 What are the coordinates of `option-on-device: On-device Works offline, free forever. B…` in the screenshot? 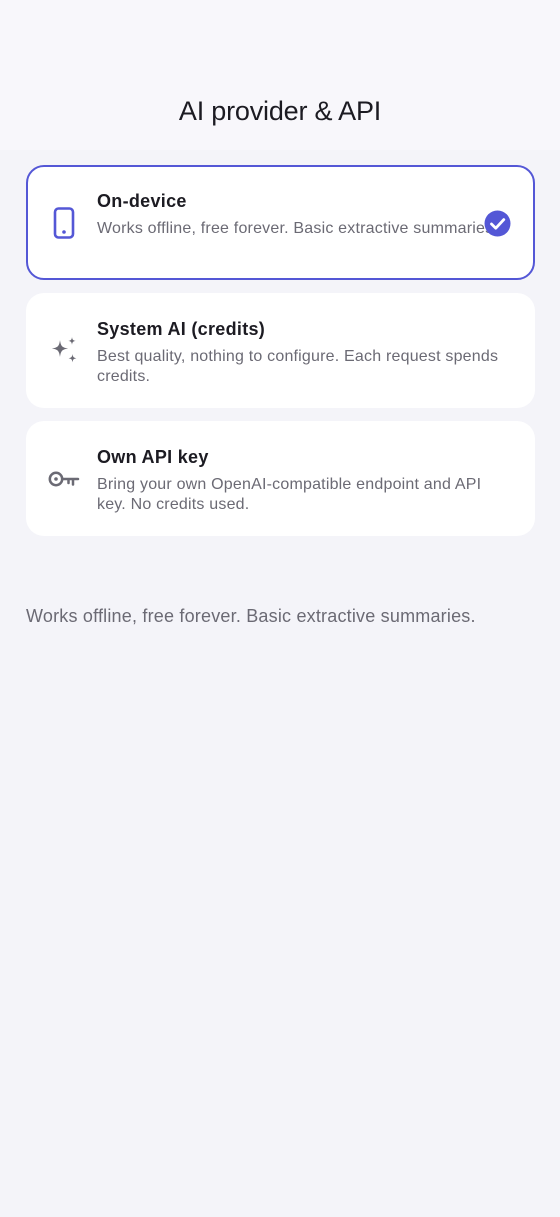 It's located at (280, 222).